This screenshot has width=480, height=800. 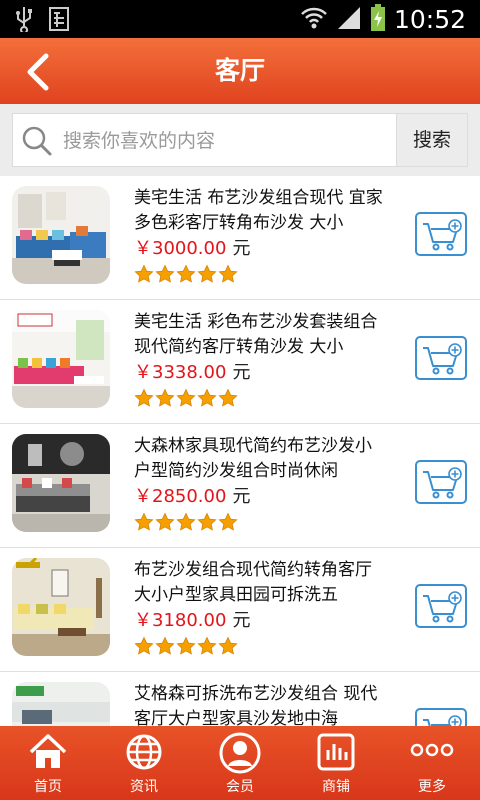 What do you see at coordinates (432, 140) in the screenshot?
I see `search-button: 搜索` at bounding box center [432, 140].